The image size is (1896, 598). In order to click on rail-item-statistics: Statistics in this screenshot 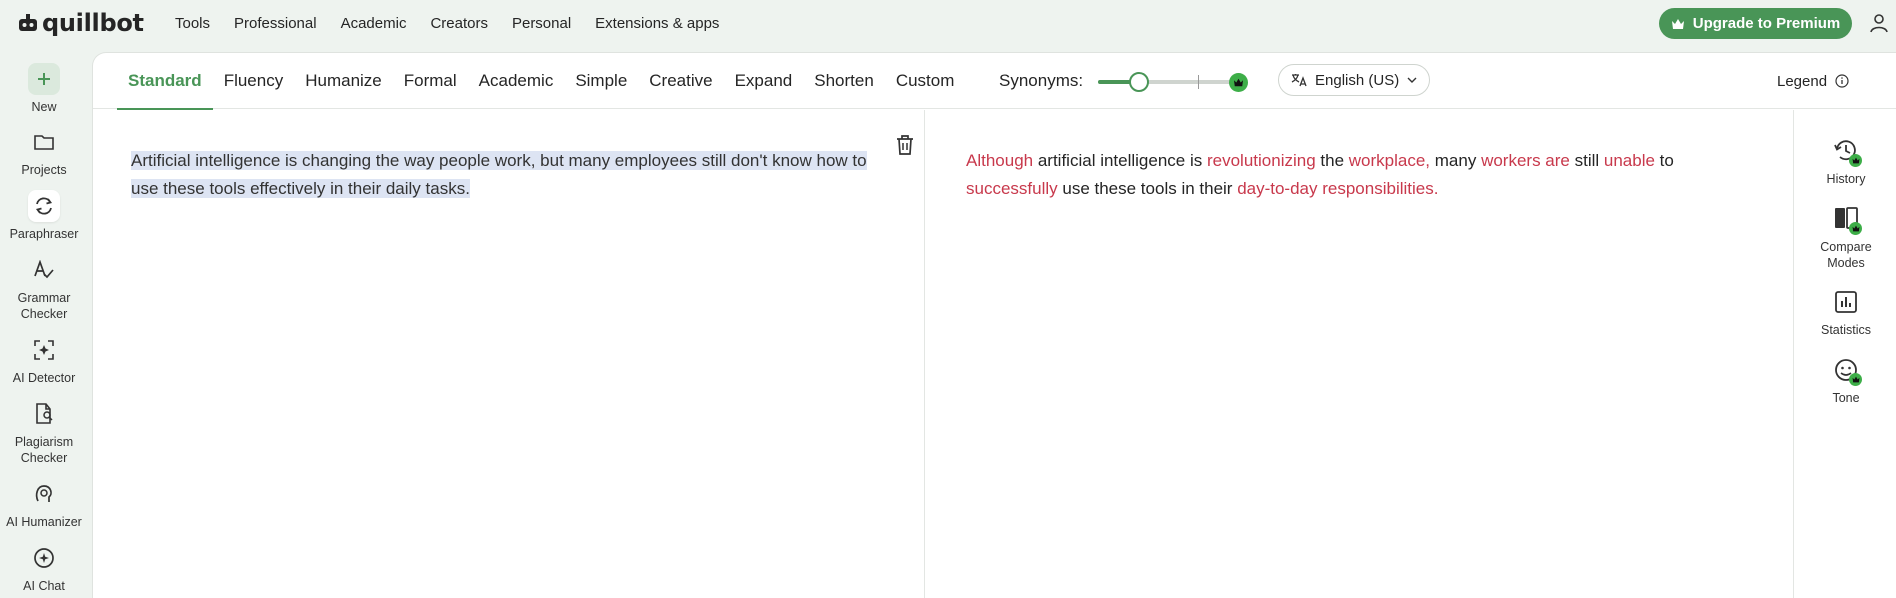, I will do `click(1845, 313)`.